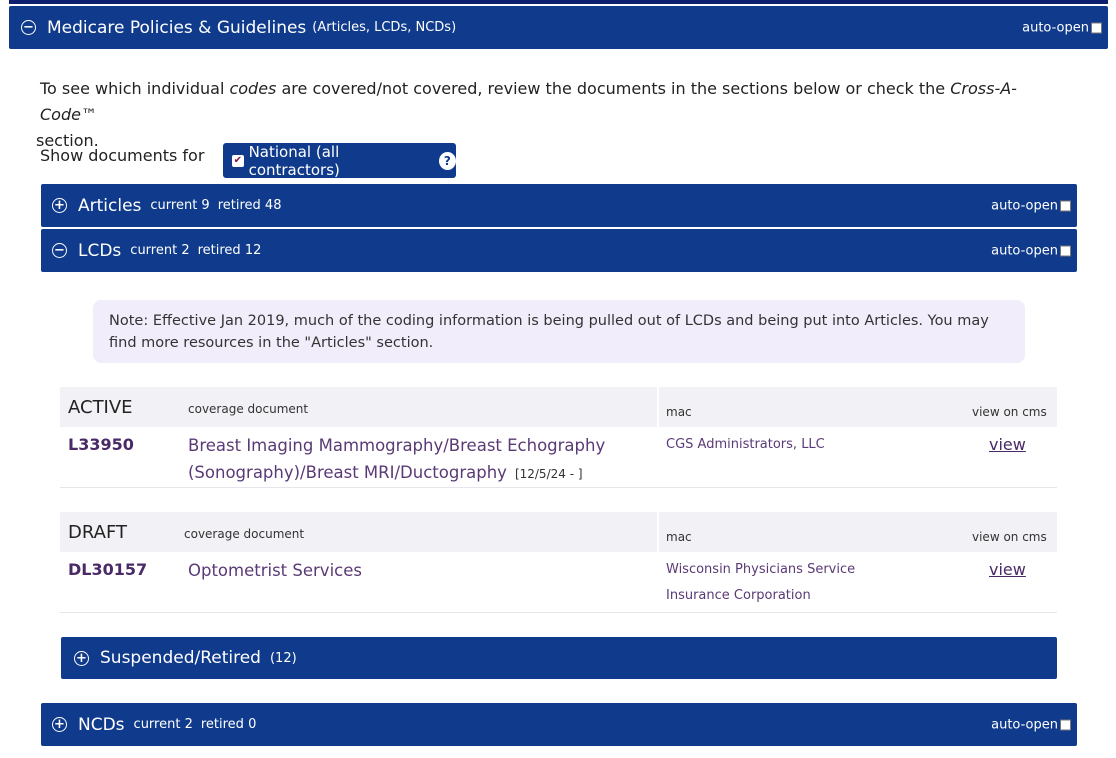 This screenshot has width=1116, height=758. What do you see at coordinates (110, 205) in the screenshot?
I see `articles-title: Articles` at bounding box center [110, 205].